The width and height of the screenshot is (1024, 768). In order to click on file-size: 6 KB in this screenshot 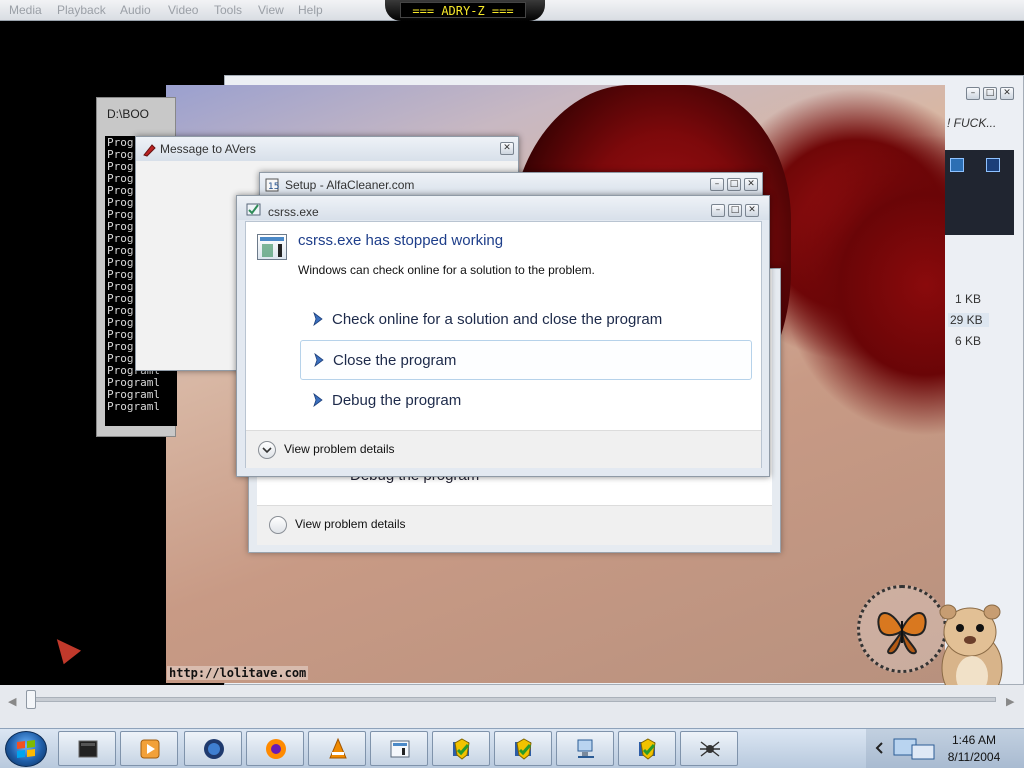, I will do `click(968, 341)`.